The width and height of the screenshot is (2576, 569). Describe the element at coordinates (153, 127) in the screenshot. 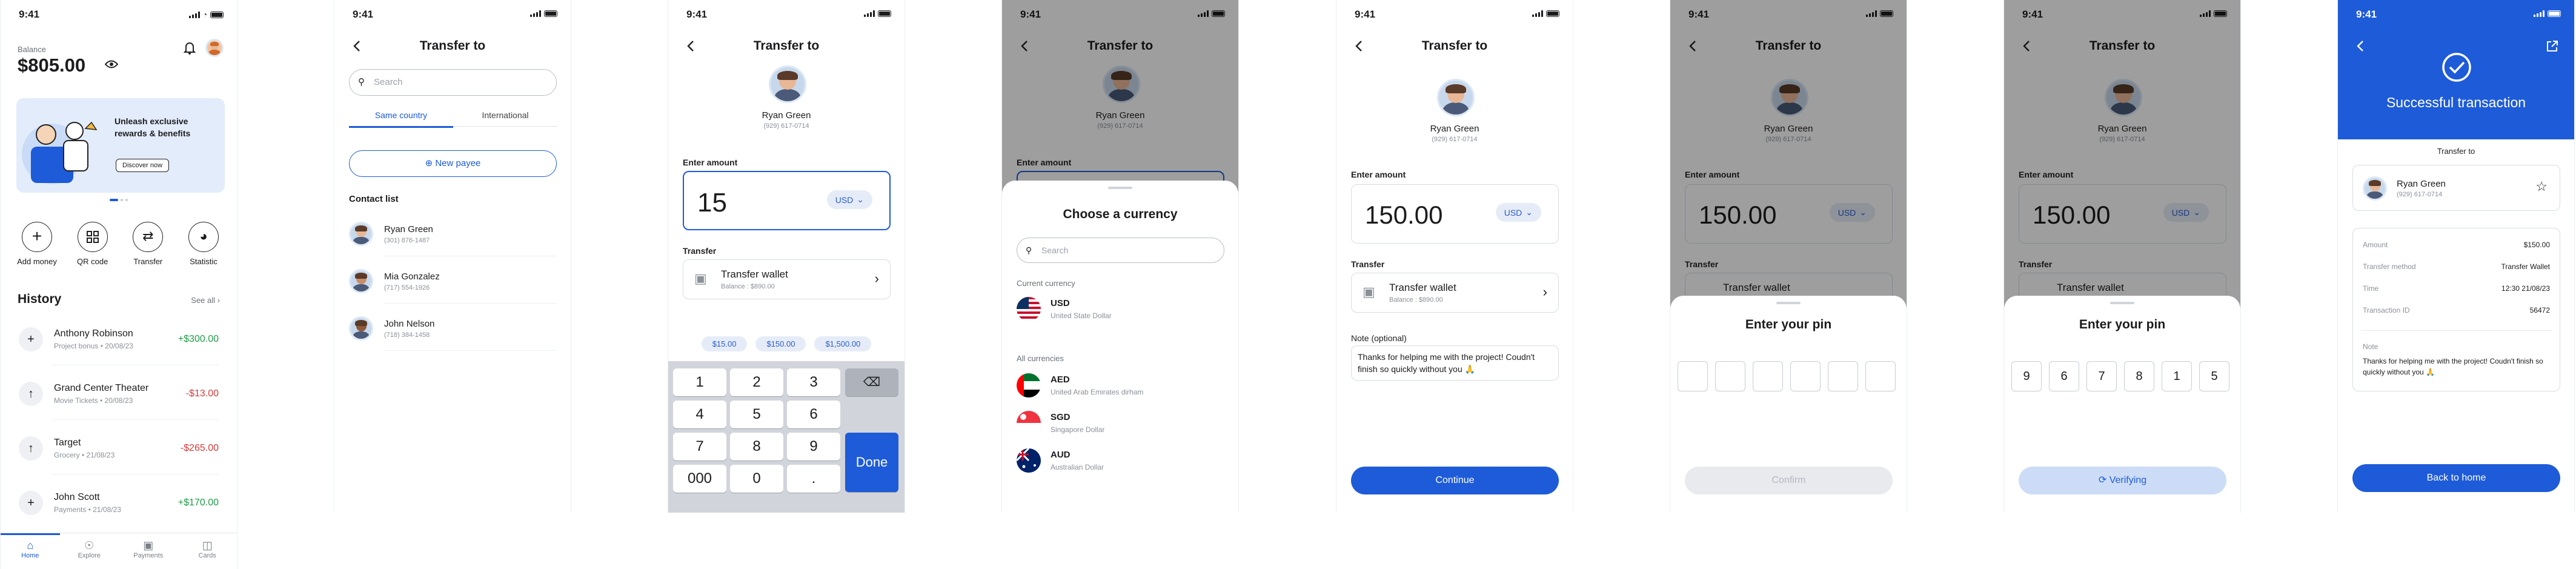

I see `promo-title: Unleash exclusive rewards & benefits` at that location.